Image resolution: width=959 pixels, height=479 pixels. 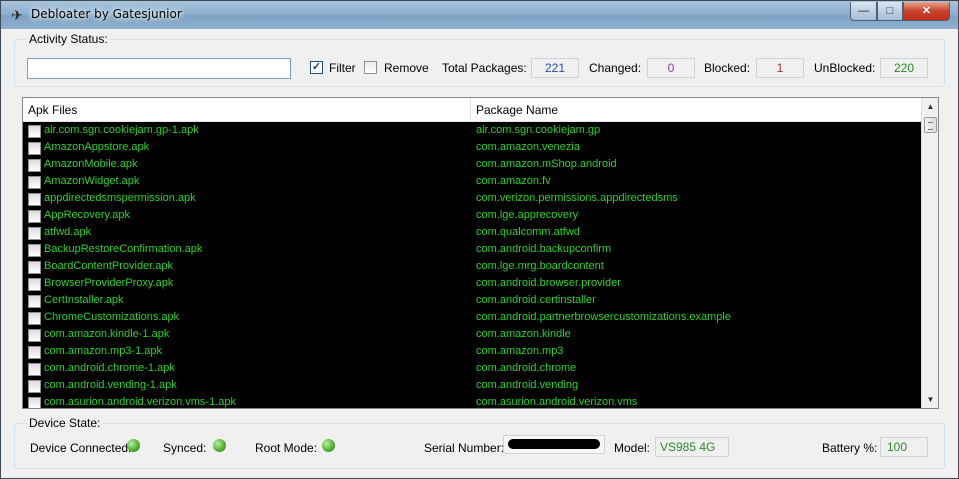 What do you see at coordinates (520, 351) in the screenshot?
I see `package-name: com.amazon.mp3` at bounding box center [520, 351].